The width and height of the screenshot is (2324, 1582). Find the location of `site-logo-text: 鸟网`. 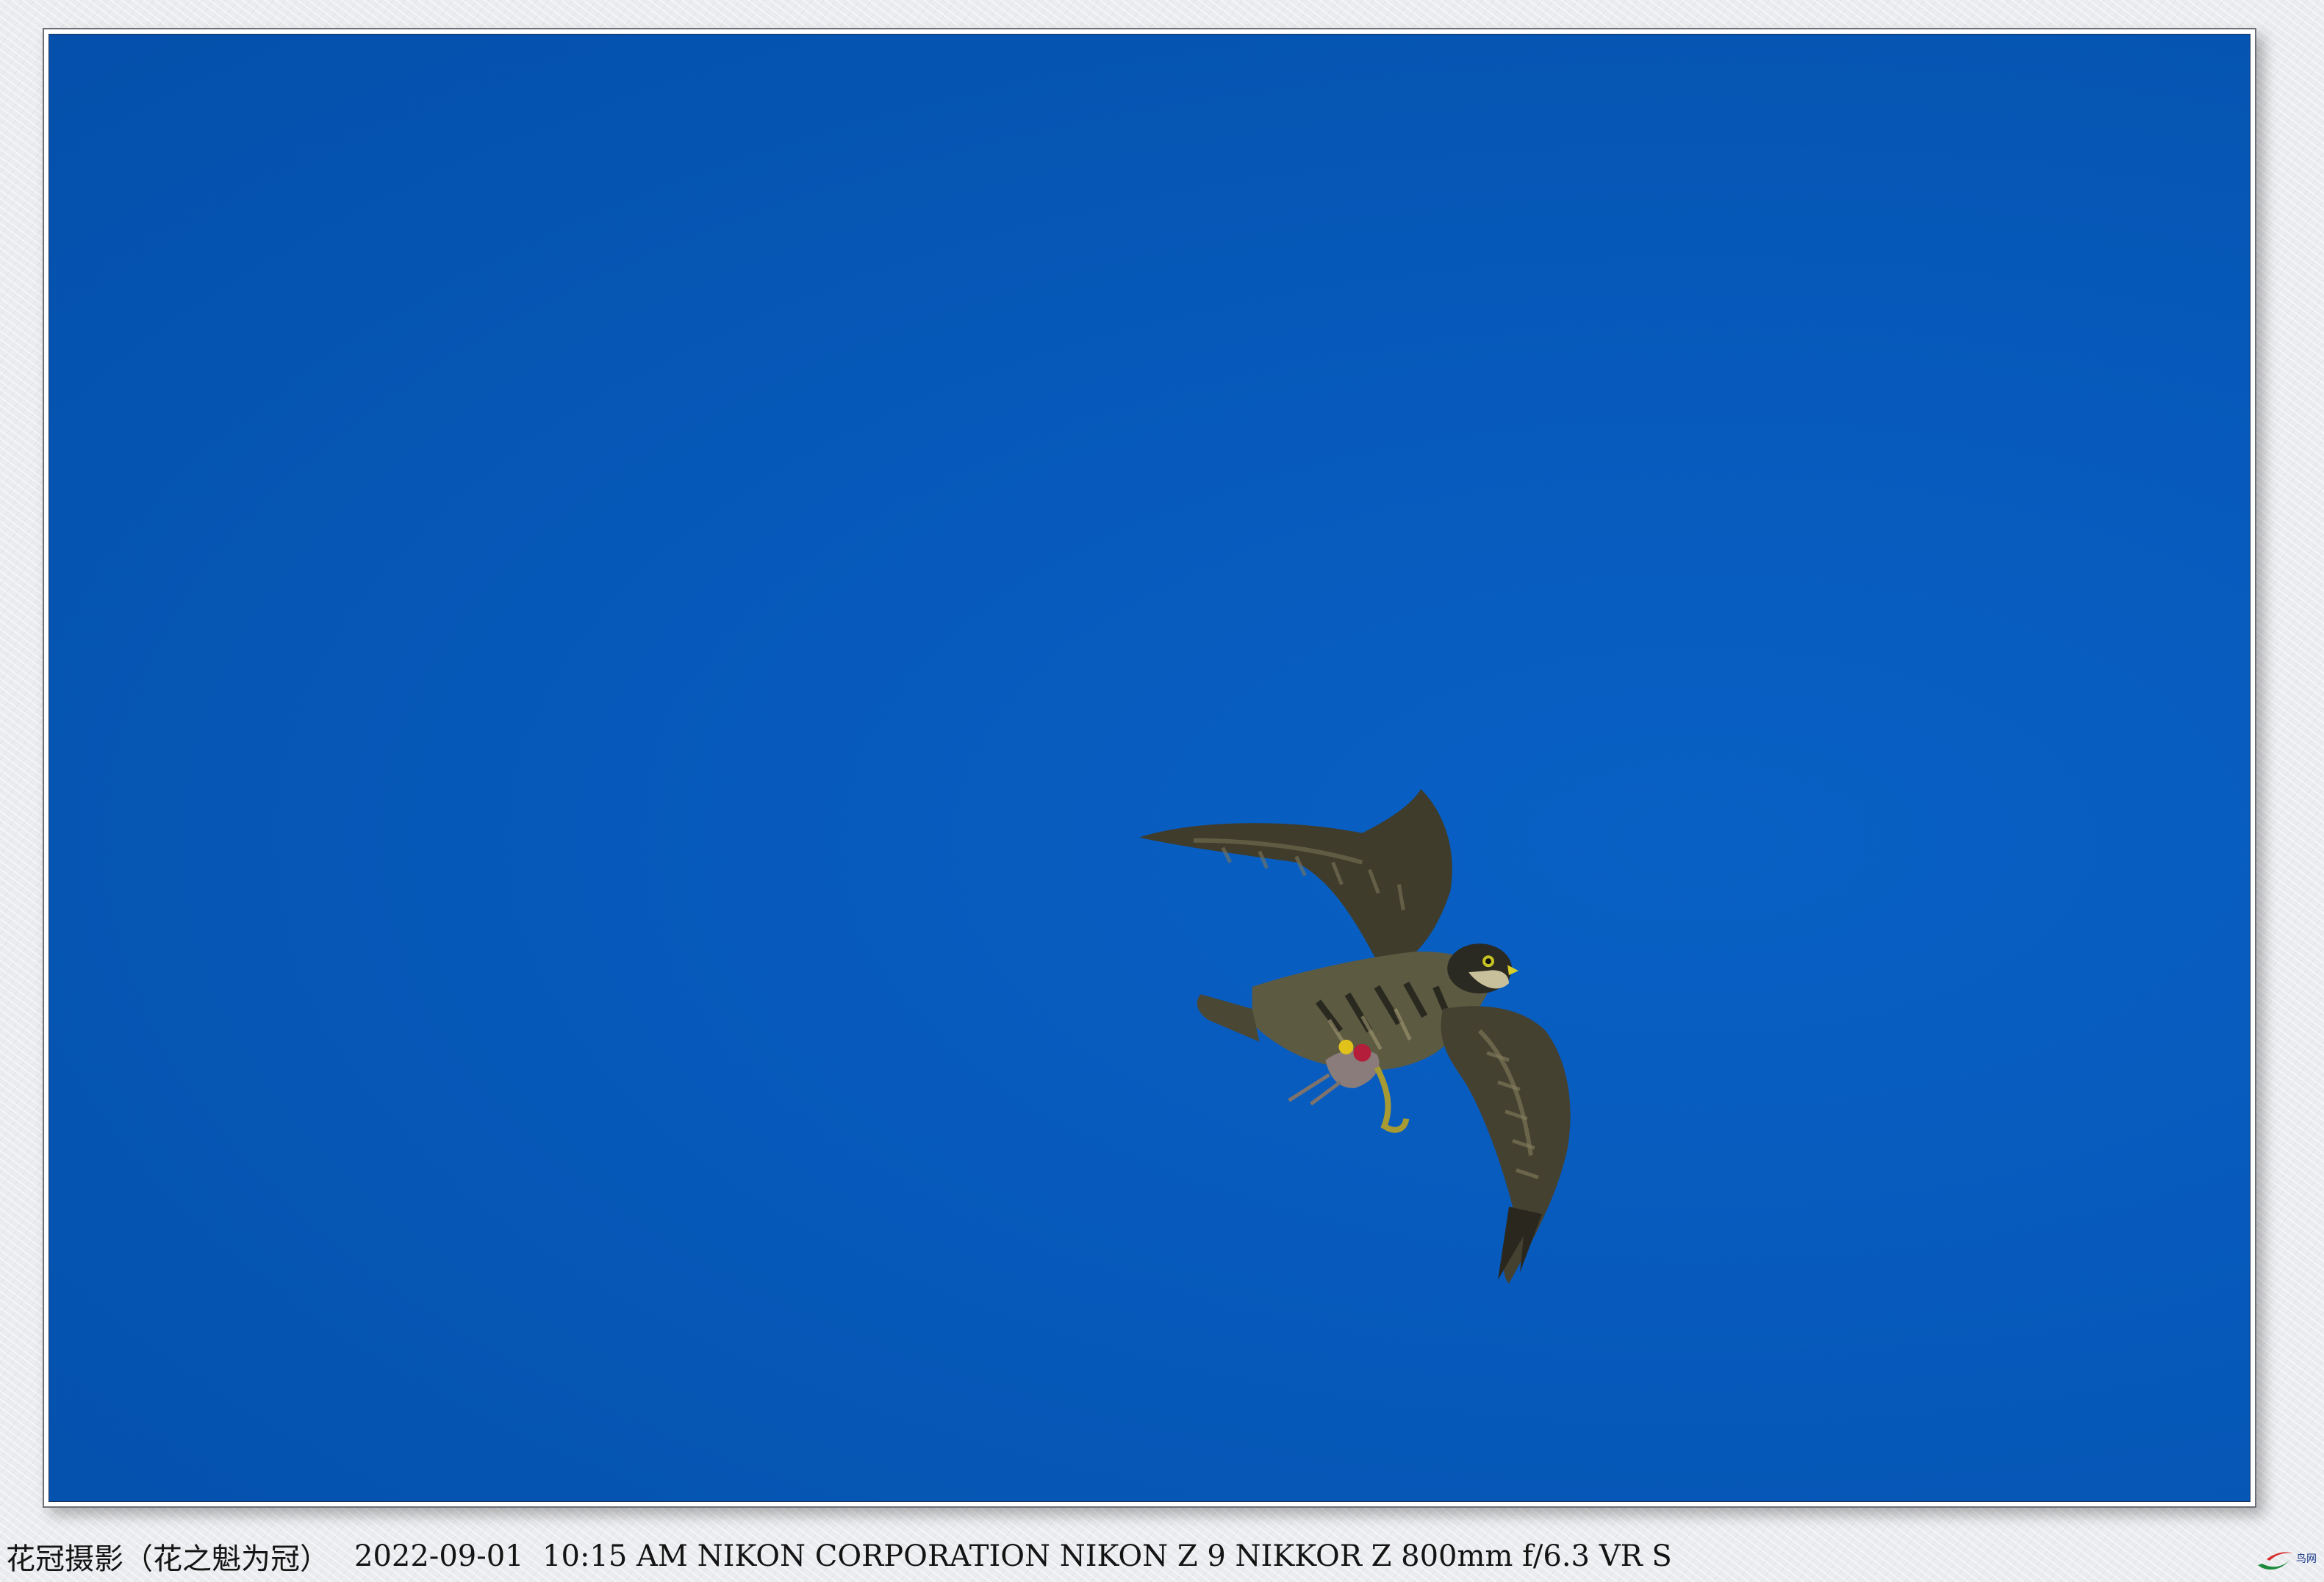

site-logo-text: 鸟网 is located at coordinates (2306, 1559).